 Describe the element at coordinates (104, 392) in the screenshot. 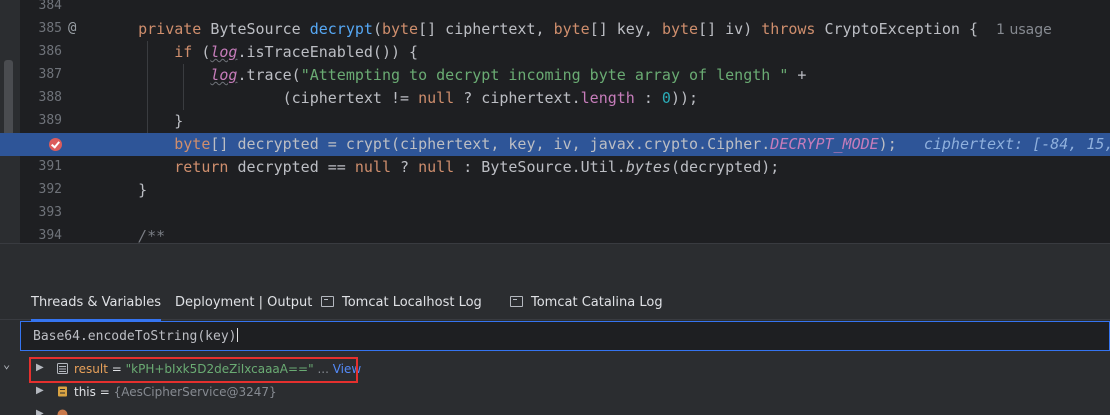

I see `equals-sign: =` at that location.